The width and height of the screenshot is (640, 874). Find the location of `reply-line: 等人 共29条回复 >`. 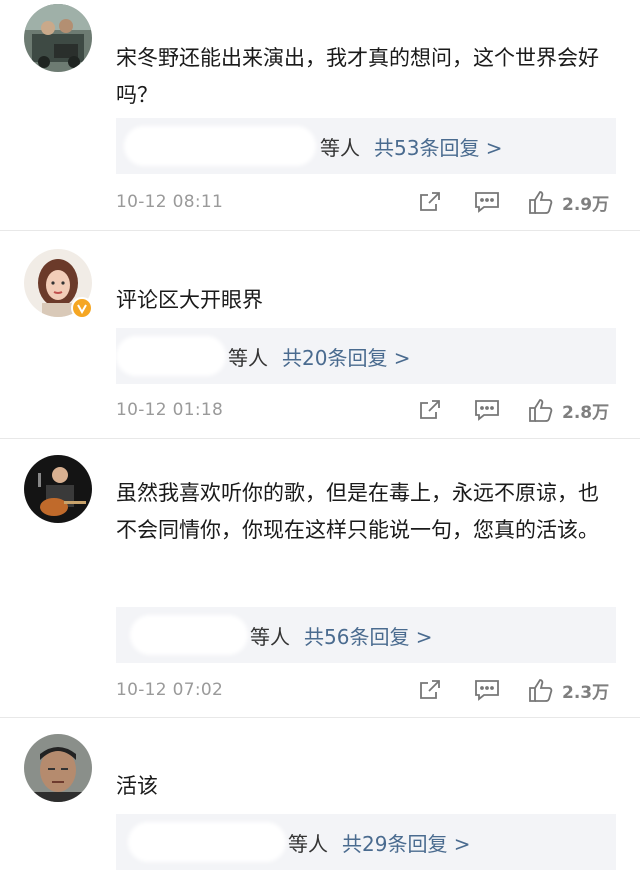

reply-line: 等人 共29条回复 > is located at coordinates (379, 842).